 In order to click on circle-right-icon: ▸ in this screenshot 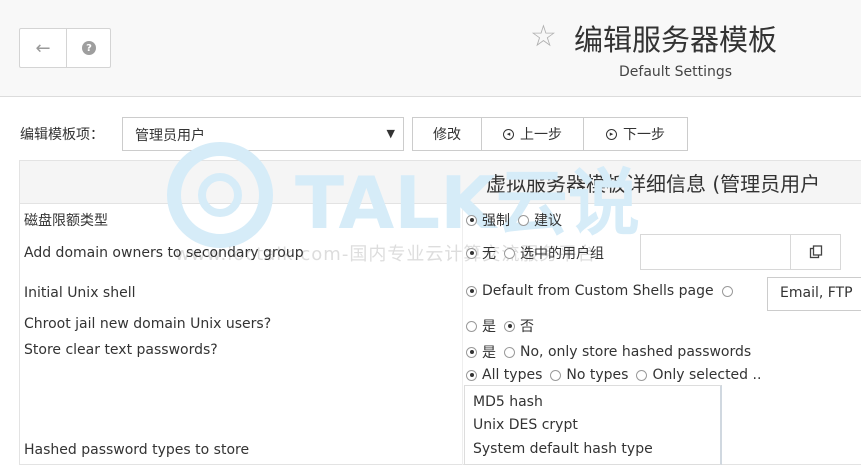, I will do `click(611, 134)`.